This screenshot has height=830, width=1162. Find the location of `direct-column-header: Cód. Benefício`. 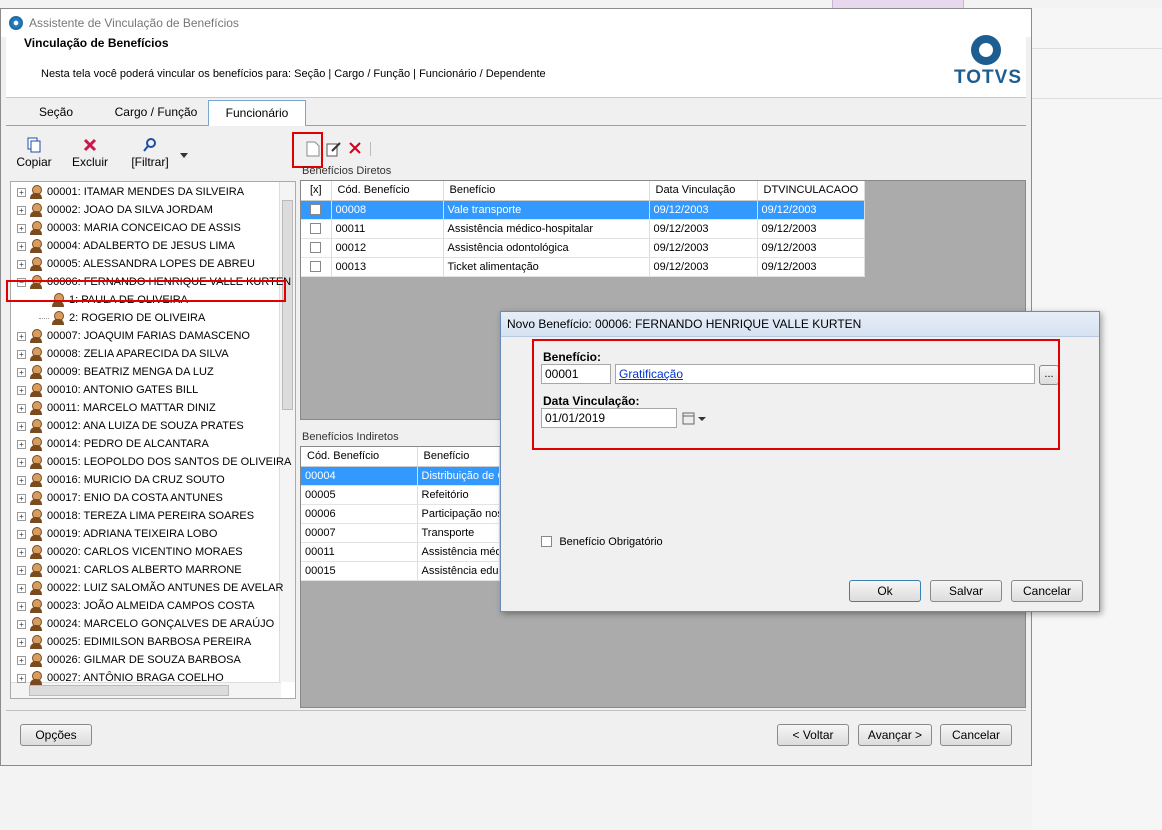

direct-column-header: Cód. Benefício is located at coordinates (387, 191).